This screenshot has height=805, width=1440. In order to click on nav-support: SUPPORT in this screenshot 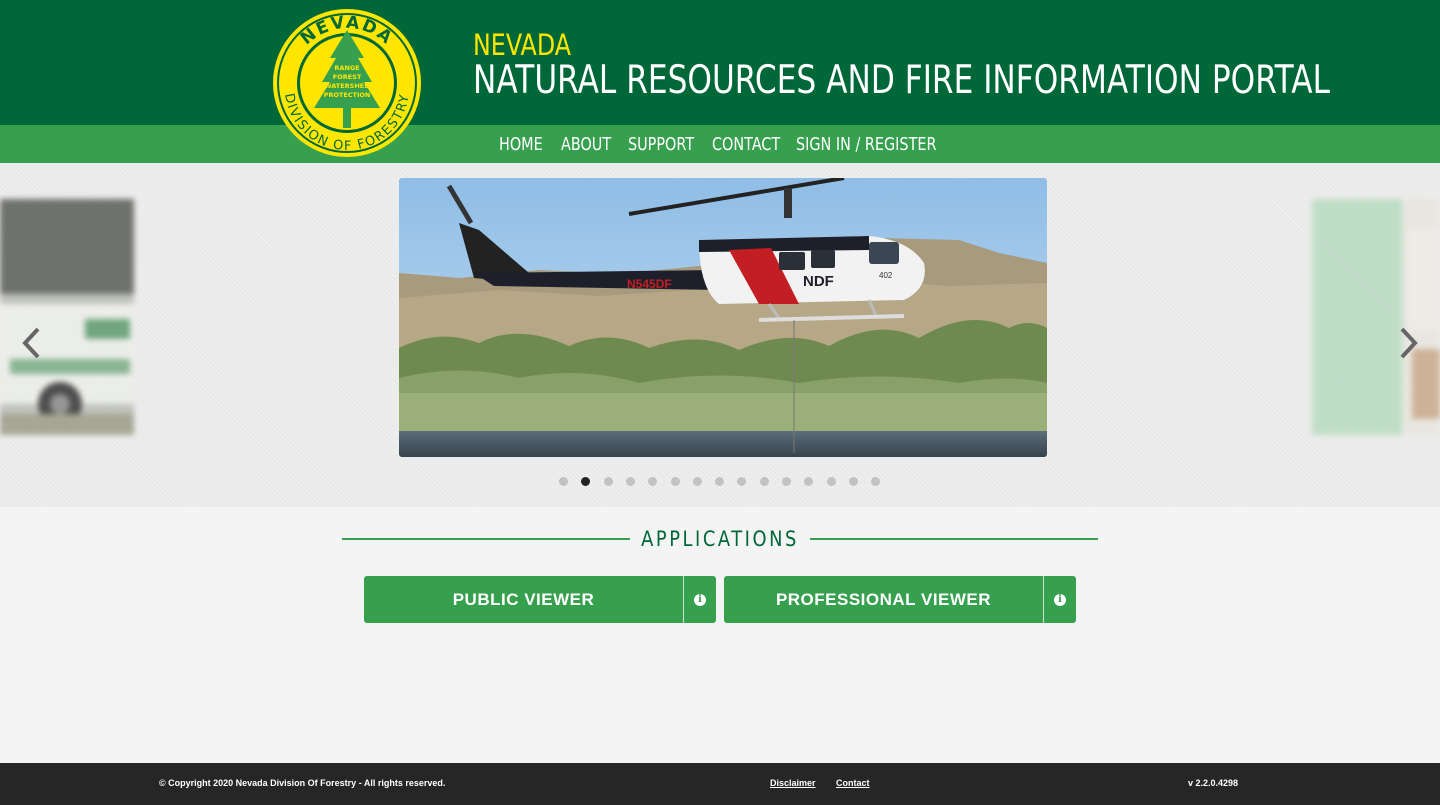, I will do `click(661, 145)`.